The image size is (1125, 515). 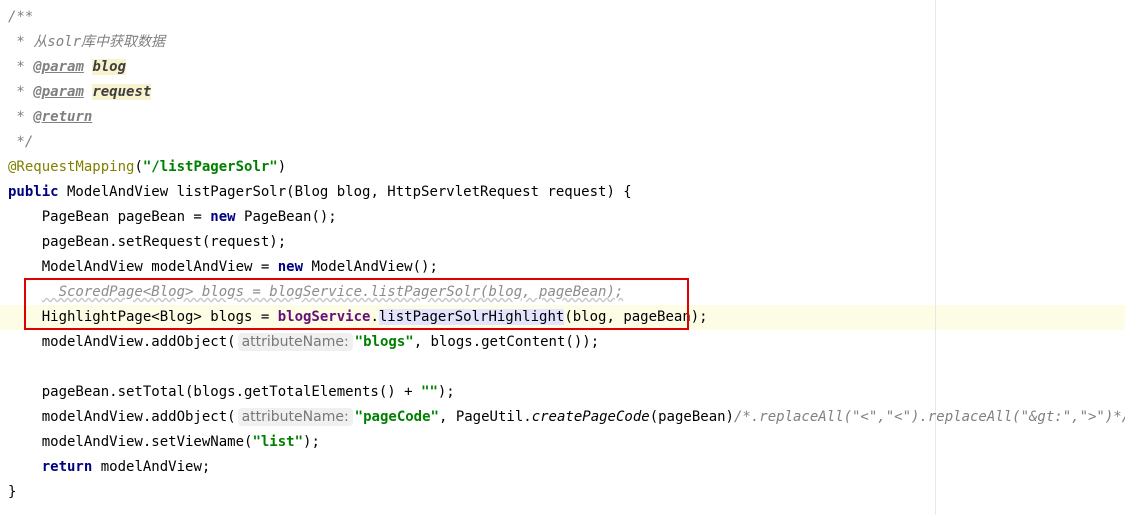 What do you see at coordinates (71, 167) in the screenshot?
I see `annotation-name: @RequestMapping` at bounding box center [71, 167].